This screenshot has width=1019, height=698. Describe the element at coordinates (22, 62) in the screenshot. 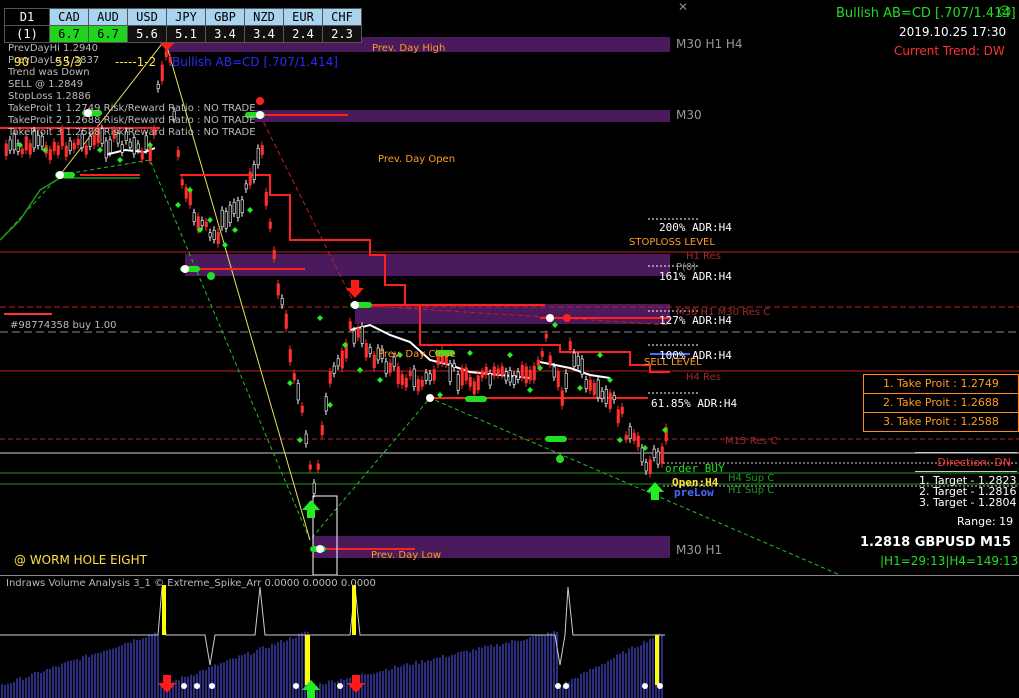

I see `fib-90-label: 90` at that location.